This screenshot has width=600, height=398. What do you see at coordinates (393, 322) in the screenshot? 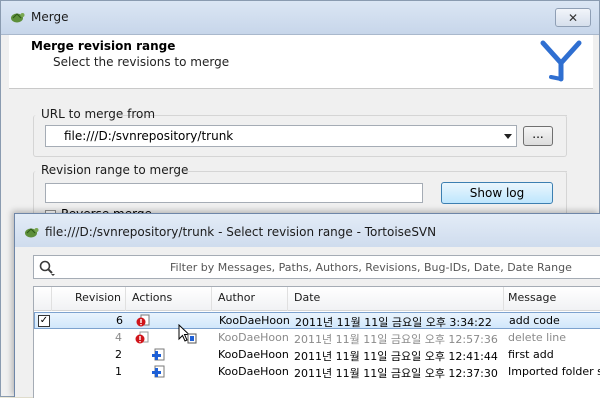
I see `row-date: 2011년 11월 11일 금요일 오후 3:34:22` at bounding box center [393, 322].